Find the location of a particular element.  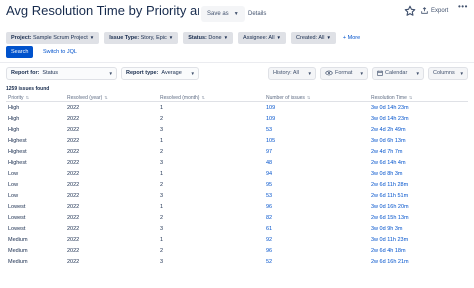

more-filters-link: + More is located at coordinates (350, 38).